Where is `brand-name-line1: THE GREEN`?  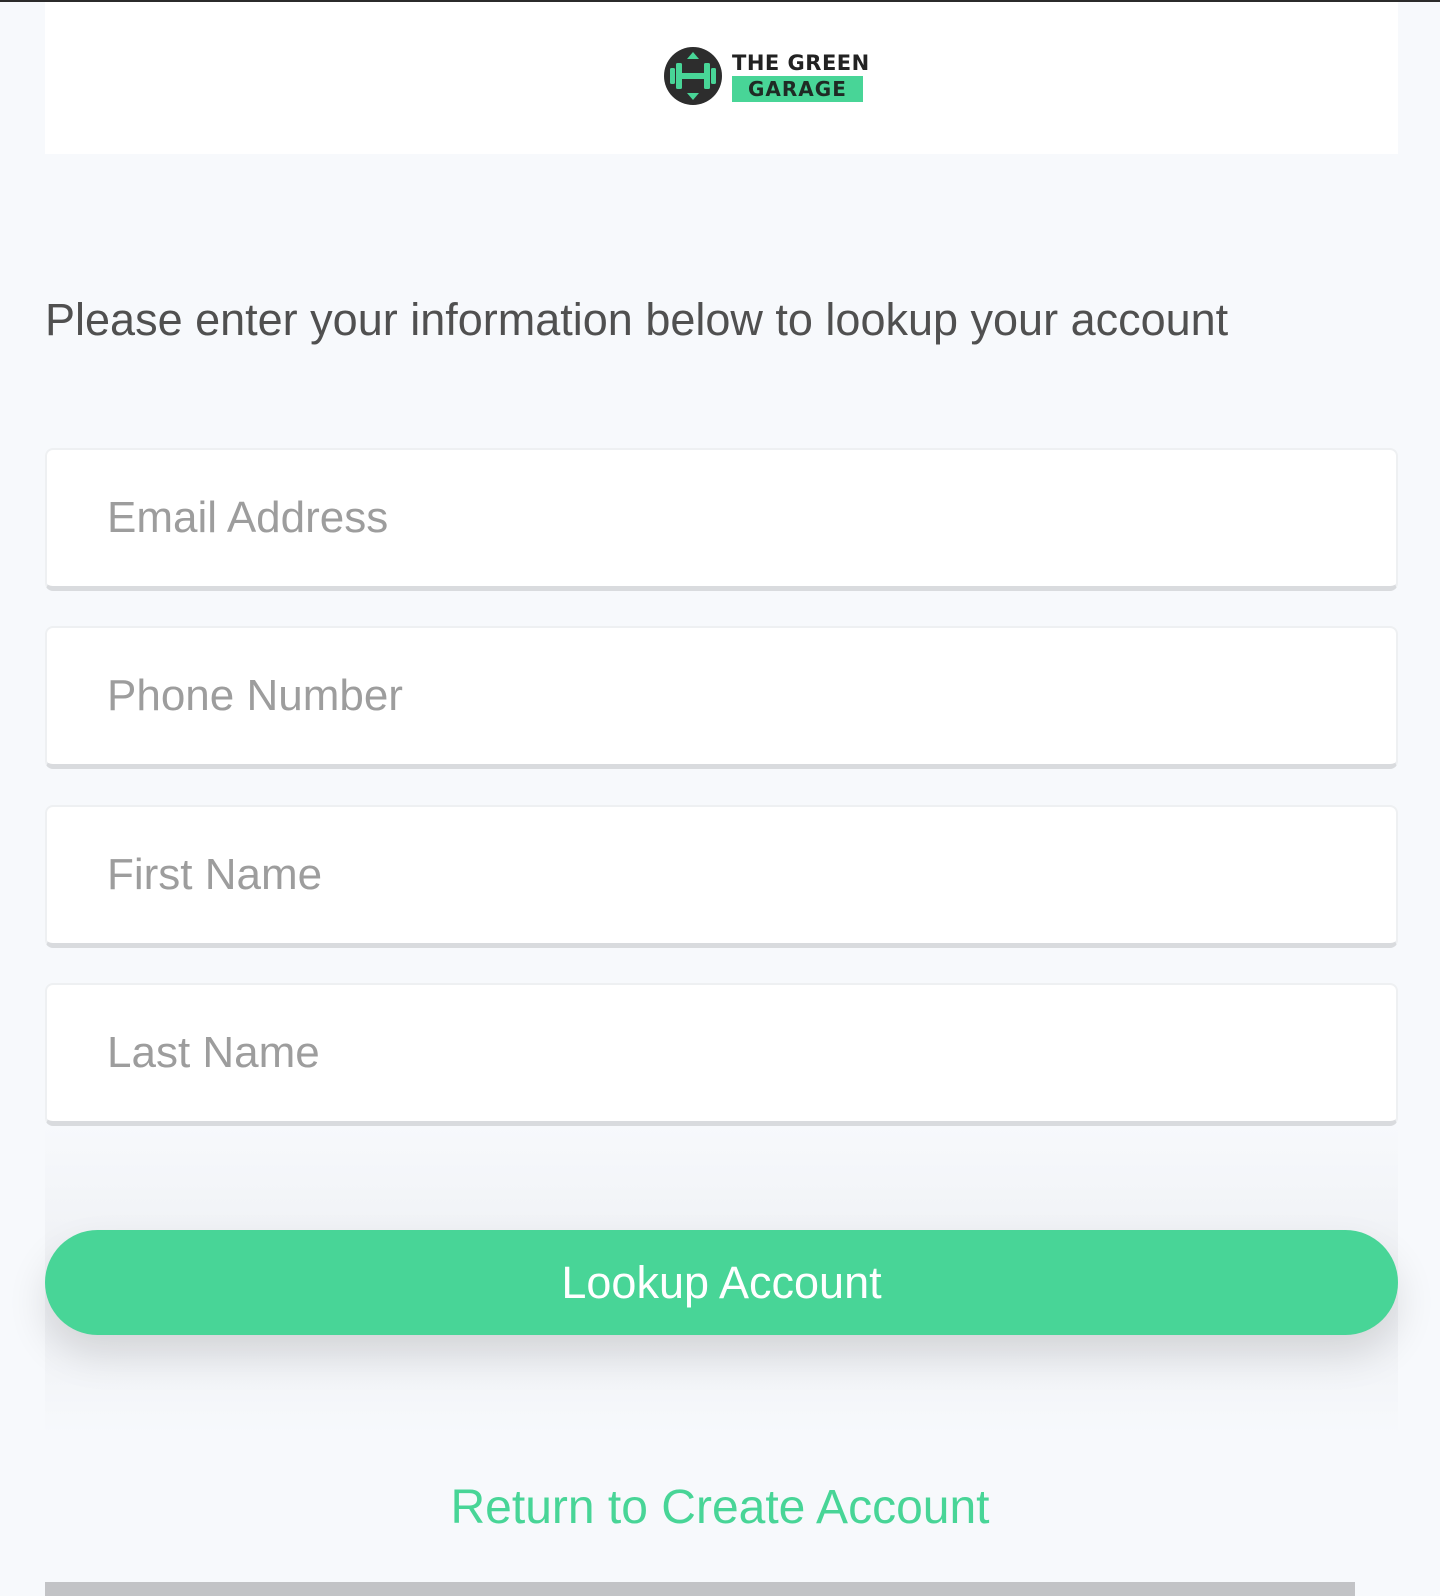 brand-name-line1: THE GREEN is located at coordinates (801, 62).